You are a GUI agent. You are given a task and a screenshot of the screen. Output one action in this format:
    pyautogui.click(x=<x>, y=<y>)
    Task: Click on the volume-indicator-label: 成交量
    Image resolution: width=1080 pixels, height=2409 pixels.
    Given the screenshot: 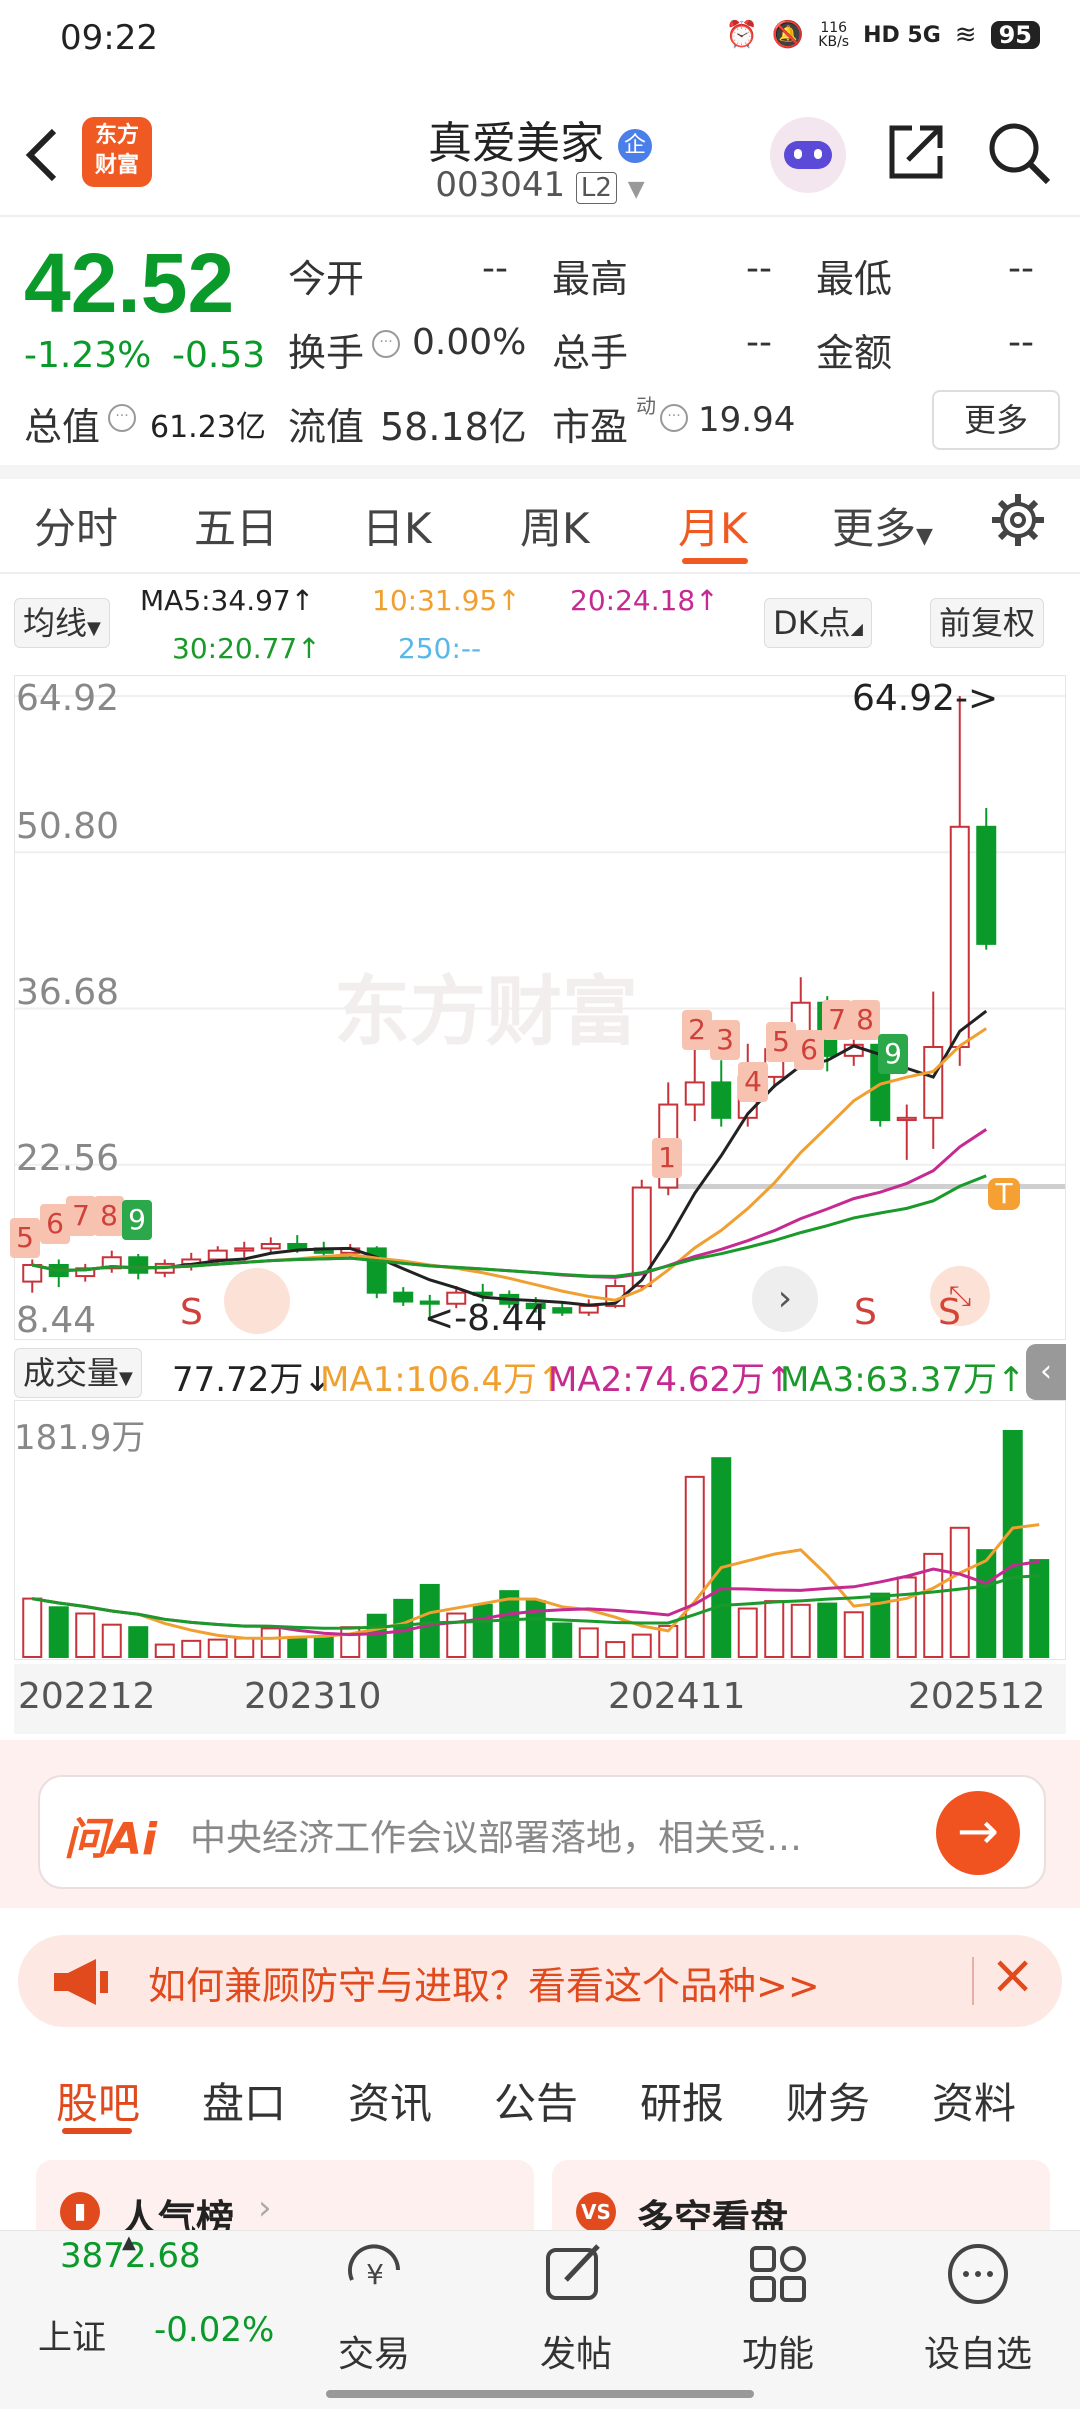 What is the action you would take?
    pyautogui.click(x=71, y=1373)
    